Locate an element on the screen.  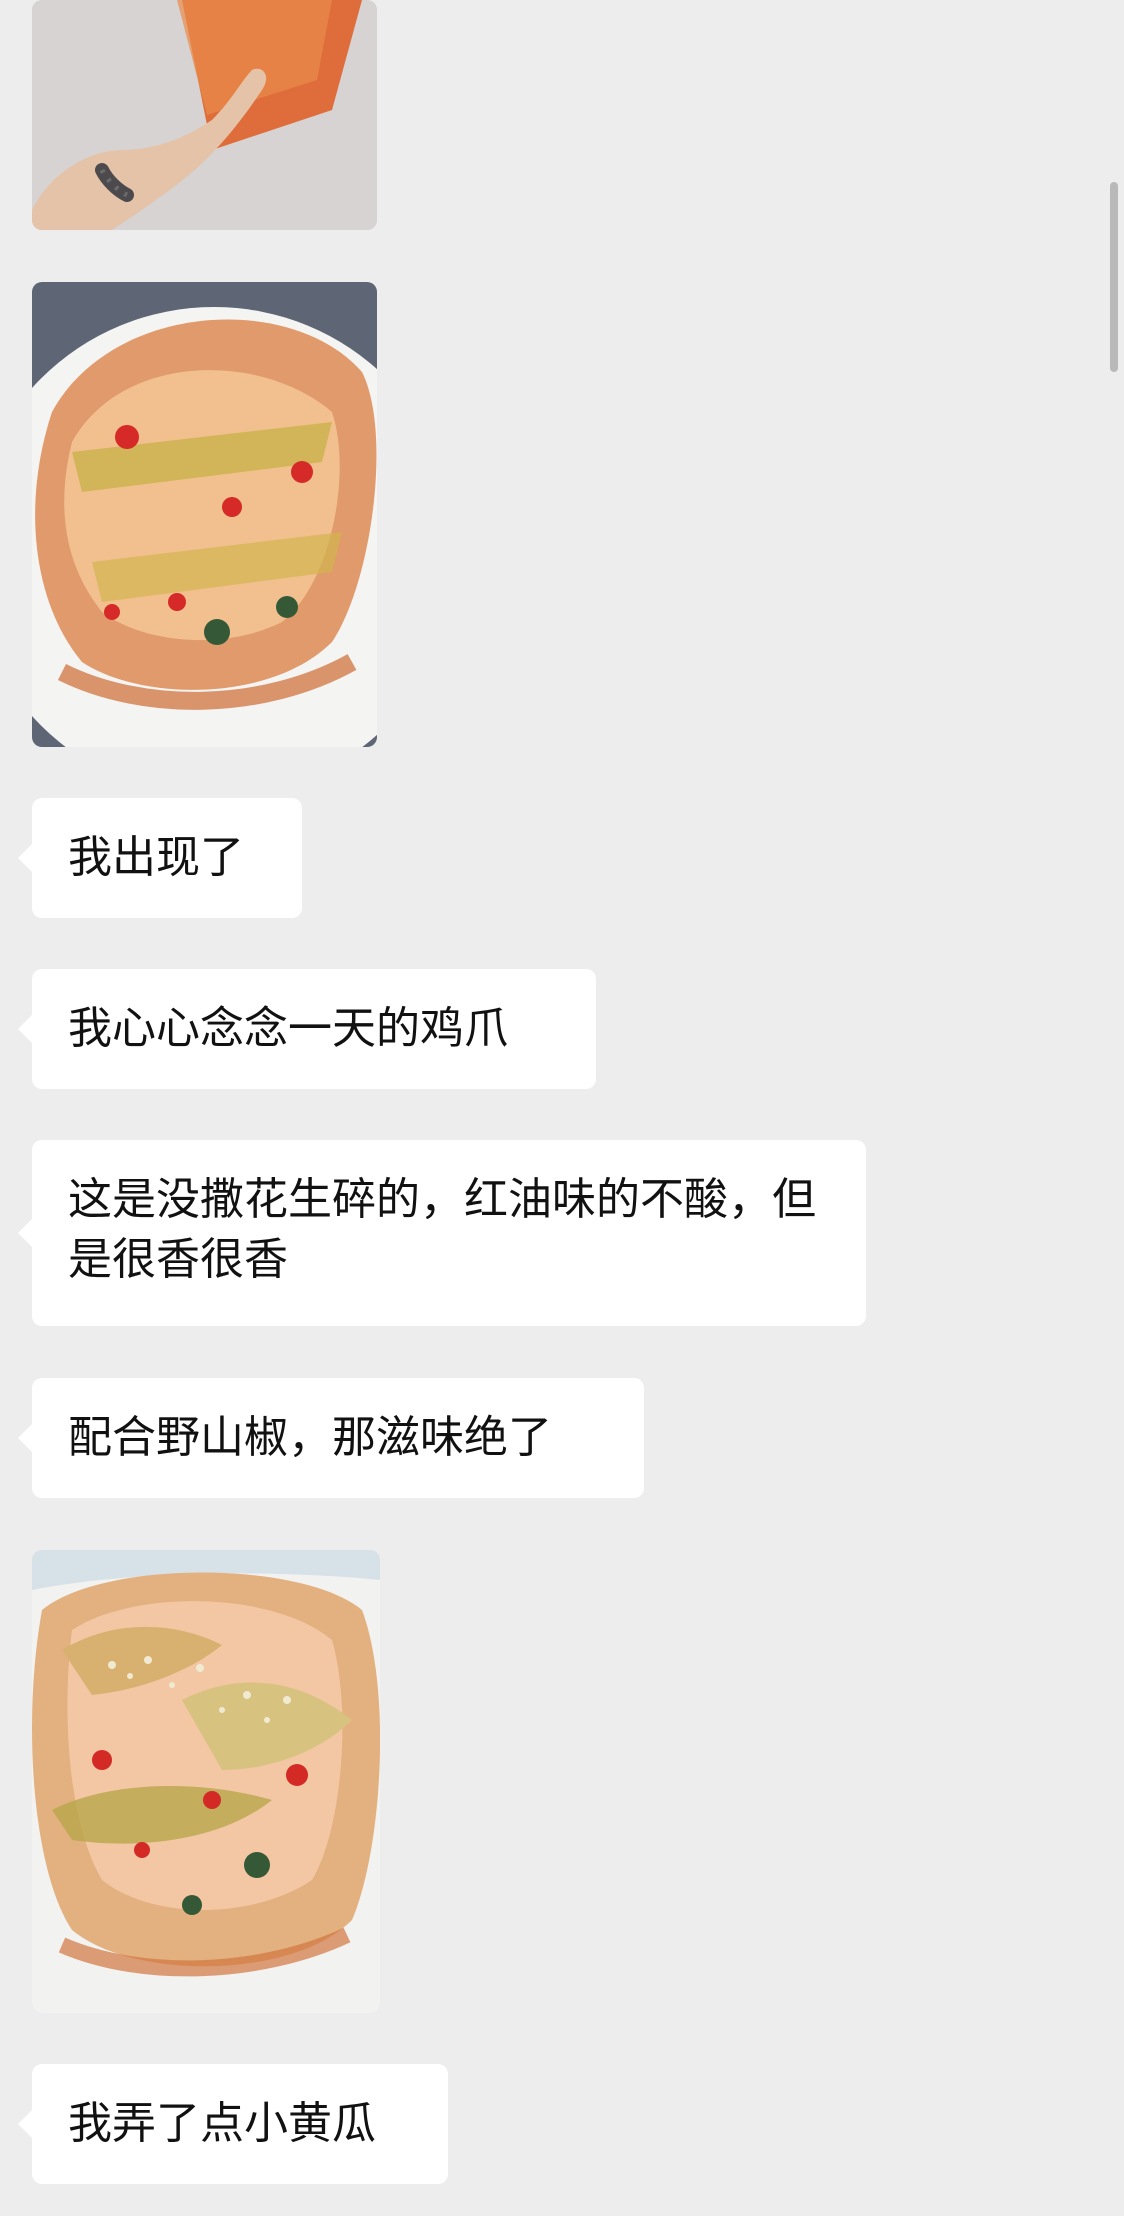
scrollbar is located at coordinates (1114, 277).